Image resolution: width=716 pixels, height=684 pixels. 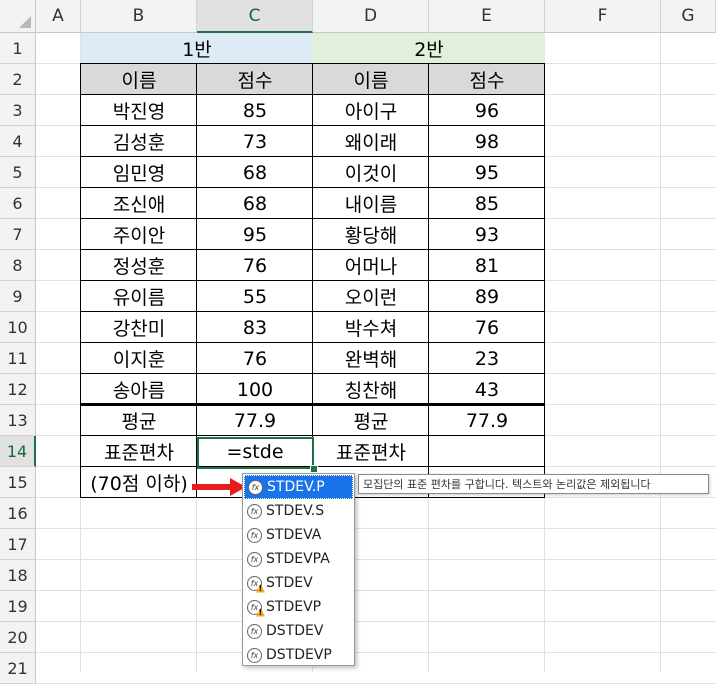 I want to click on cell-class1-name: 김성훈, so click(x=139, y=141).